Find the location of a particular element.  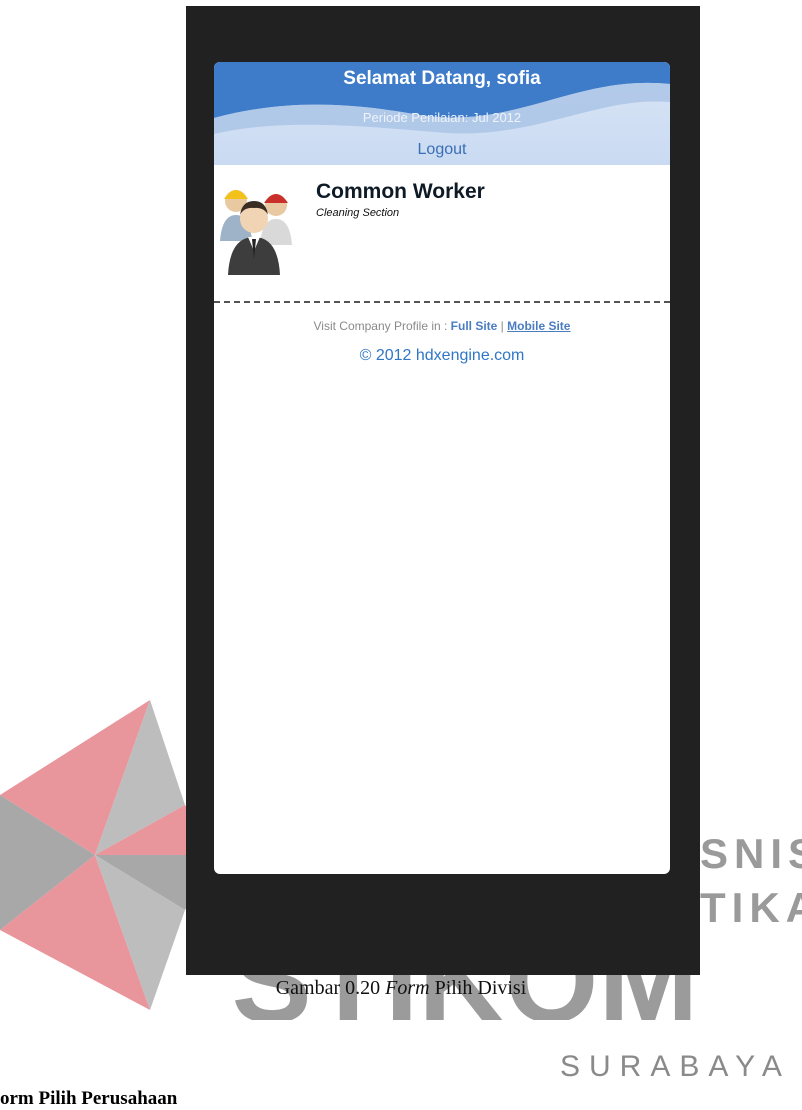

division-subtitle: Cleaning Section is located at coordinates (358, 213).